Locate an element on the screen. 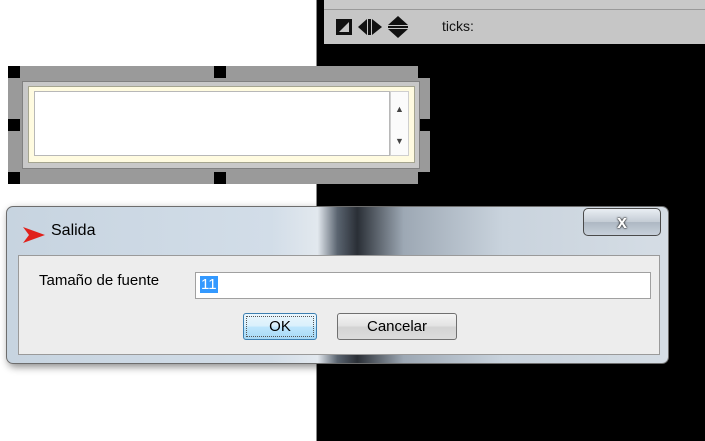  resize-handle-top-left is located at coordinates (14, 72).